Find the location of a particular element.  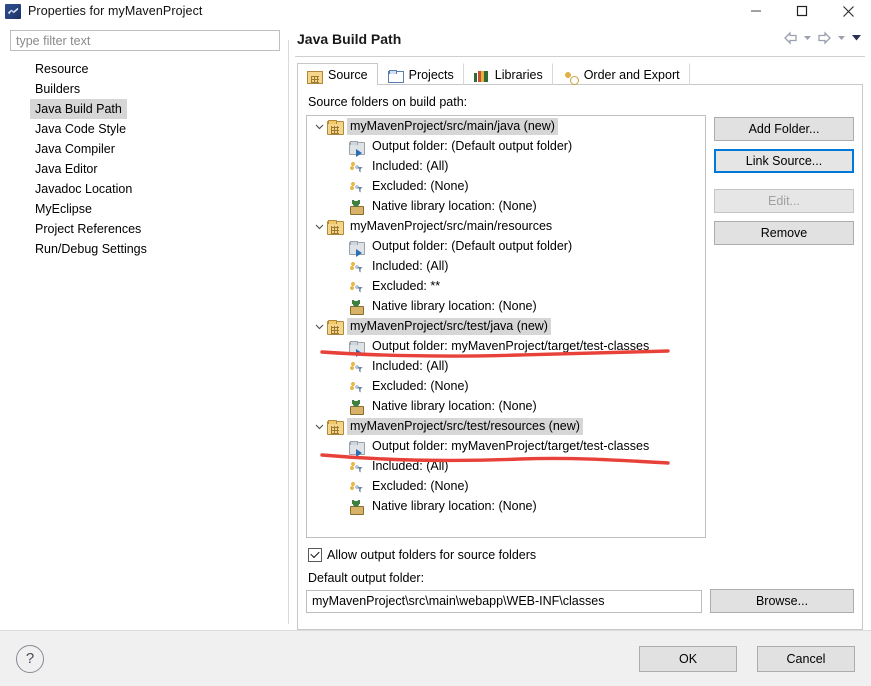

sidebar-item-java-compiler: Java Compiler is located at coordinates (75, 149).